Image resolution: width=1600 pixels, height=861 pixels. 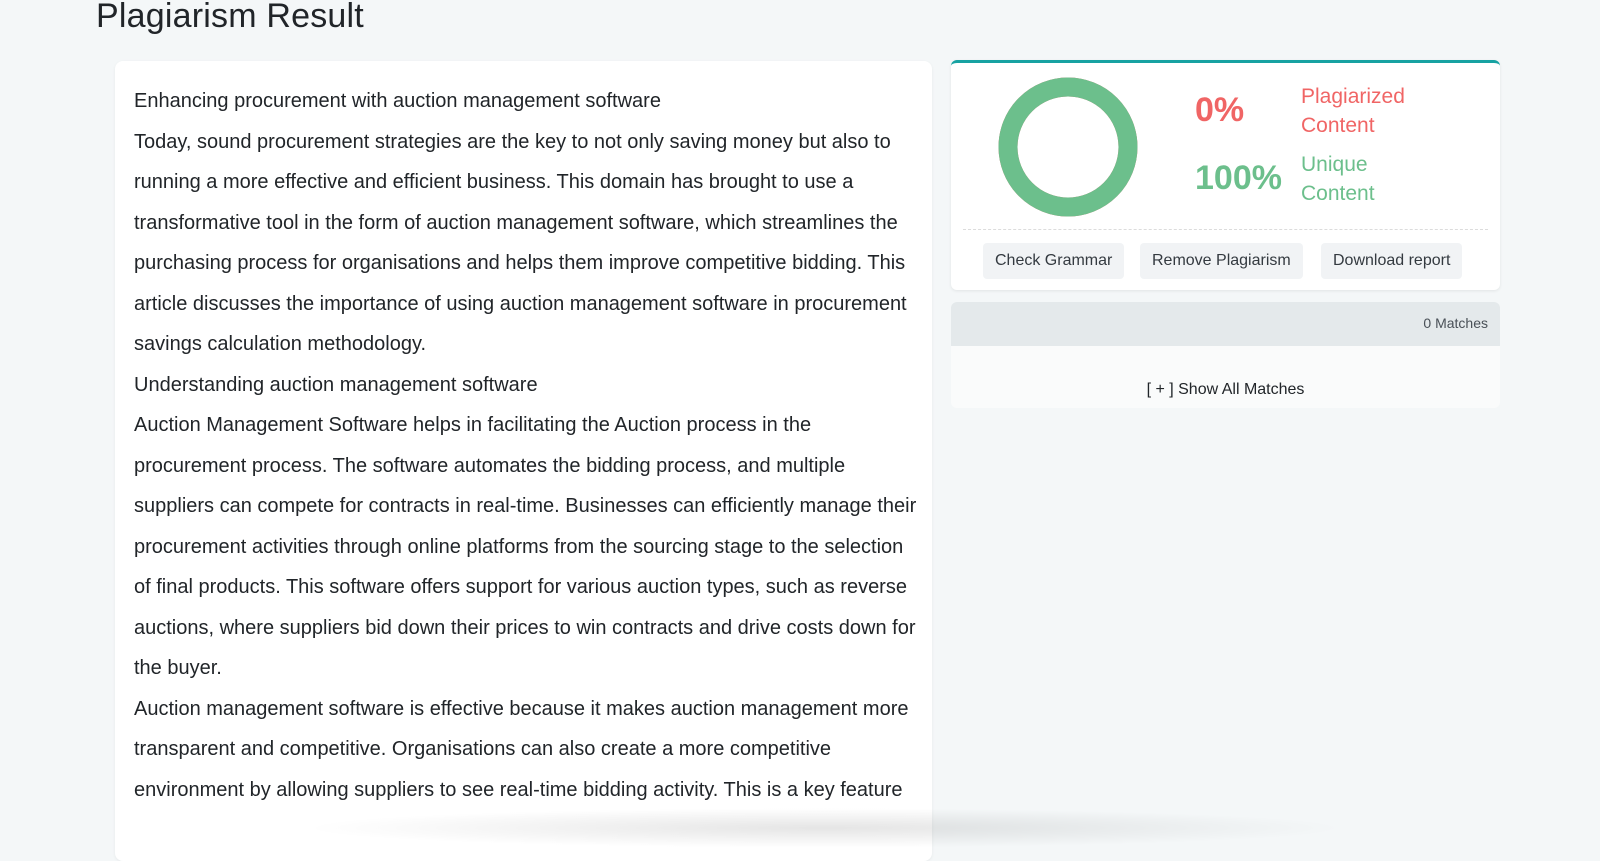 I want to click on result-divider, so click(x=1225, y=229).